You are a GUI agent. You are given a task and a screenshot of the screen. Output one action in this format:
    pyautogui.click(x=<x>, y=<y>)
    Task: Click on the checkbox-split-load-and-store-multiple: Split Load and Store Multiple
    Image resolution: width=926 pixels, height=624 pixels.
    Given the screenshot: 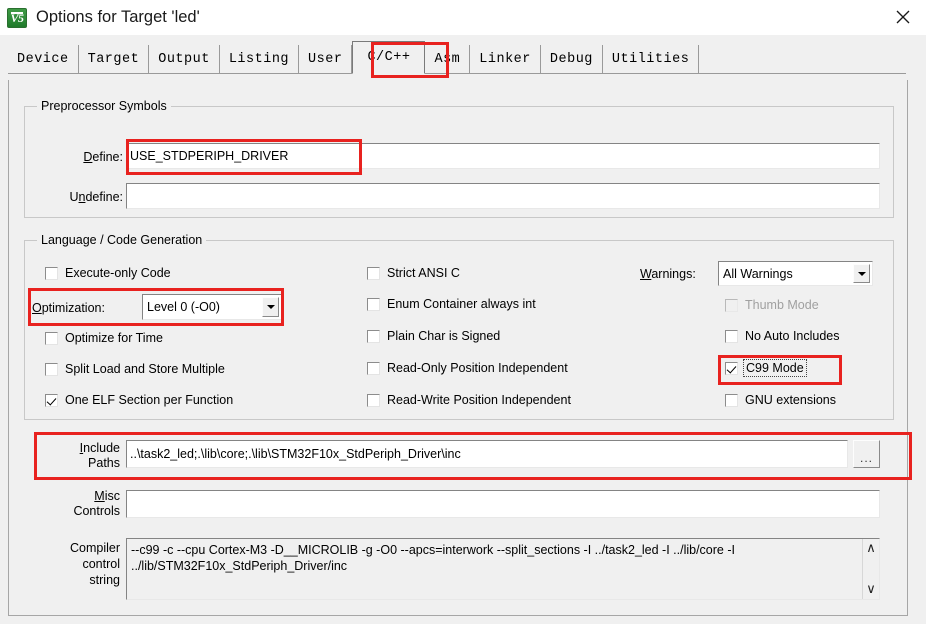 What is the action you would take?
    pyautogui.click(x=135, y=369)
    